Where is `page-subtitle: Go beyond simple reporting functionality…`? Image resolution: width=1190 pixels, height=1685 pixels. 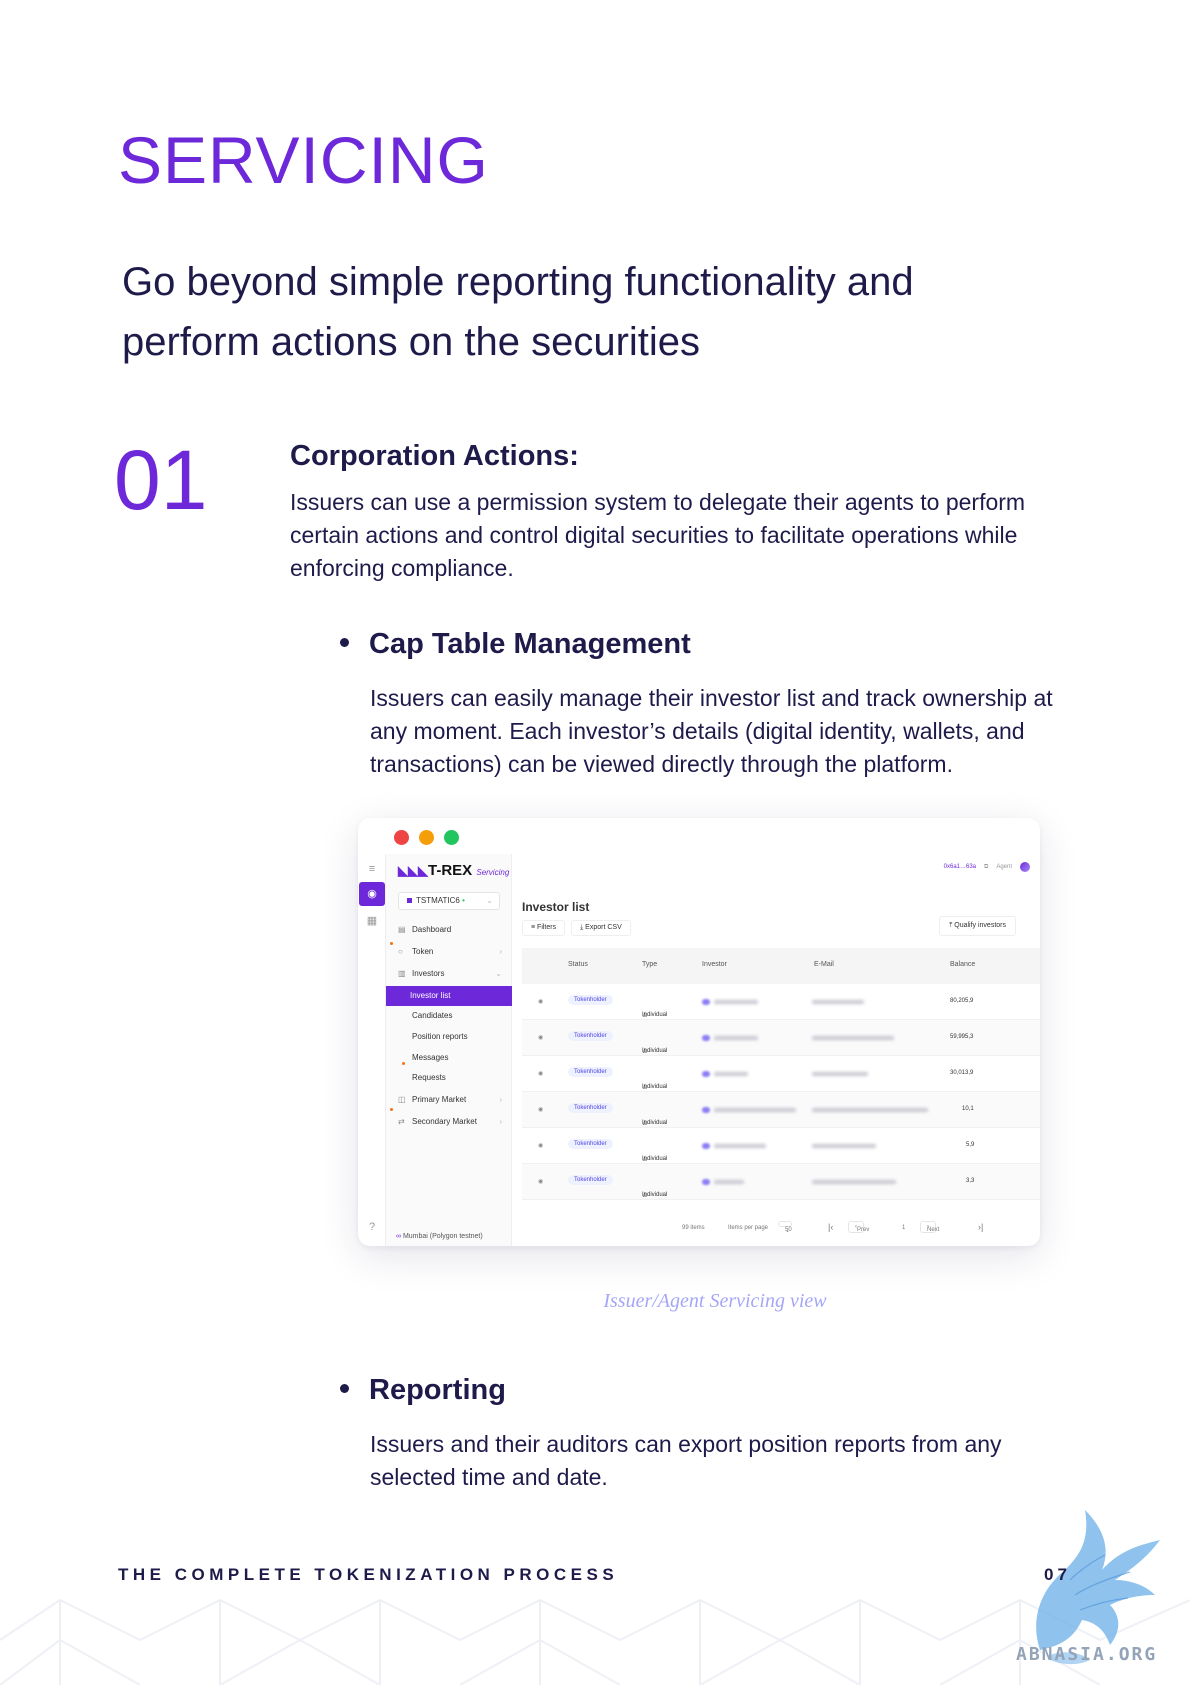
page-subtitle: Go beyond simple reporting functionality… is located at coordinates (518, 312).